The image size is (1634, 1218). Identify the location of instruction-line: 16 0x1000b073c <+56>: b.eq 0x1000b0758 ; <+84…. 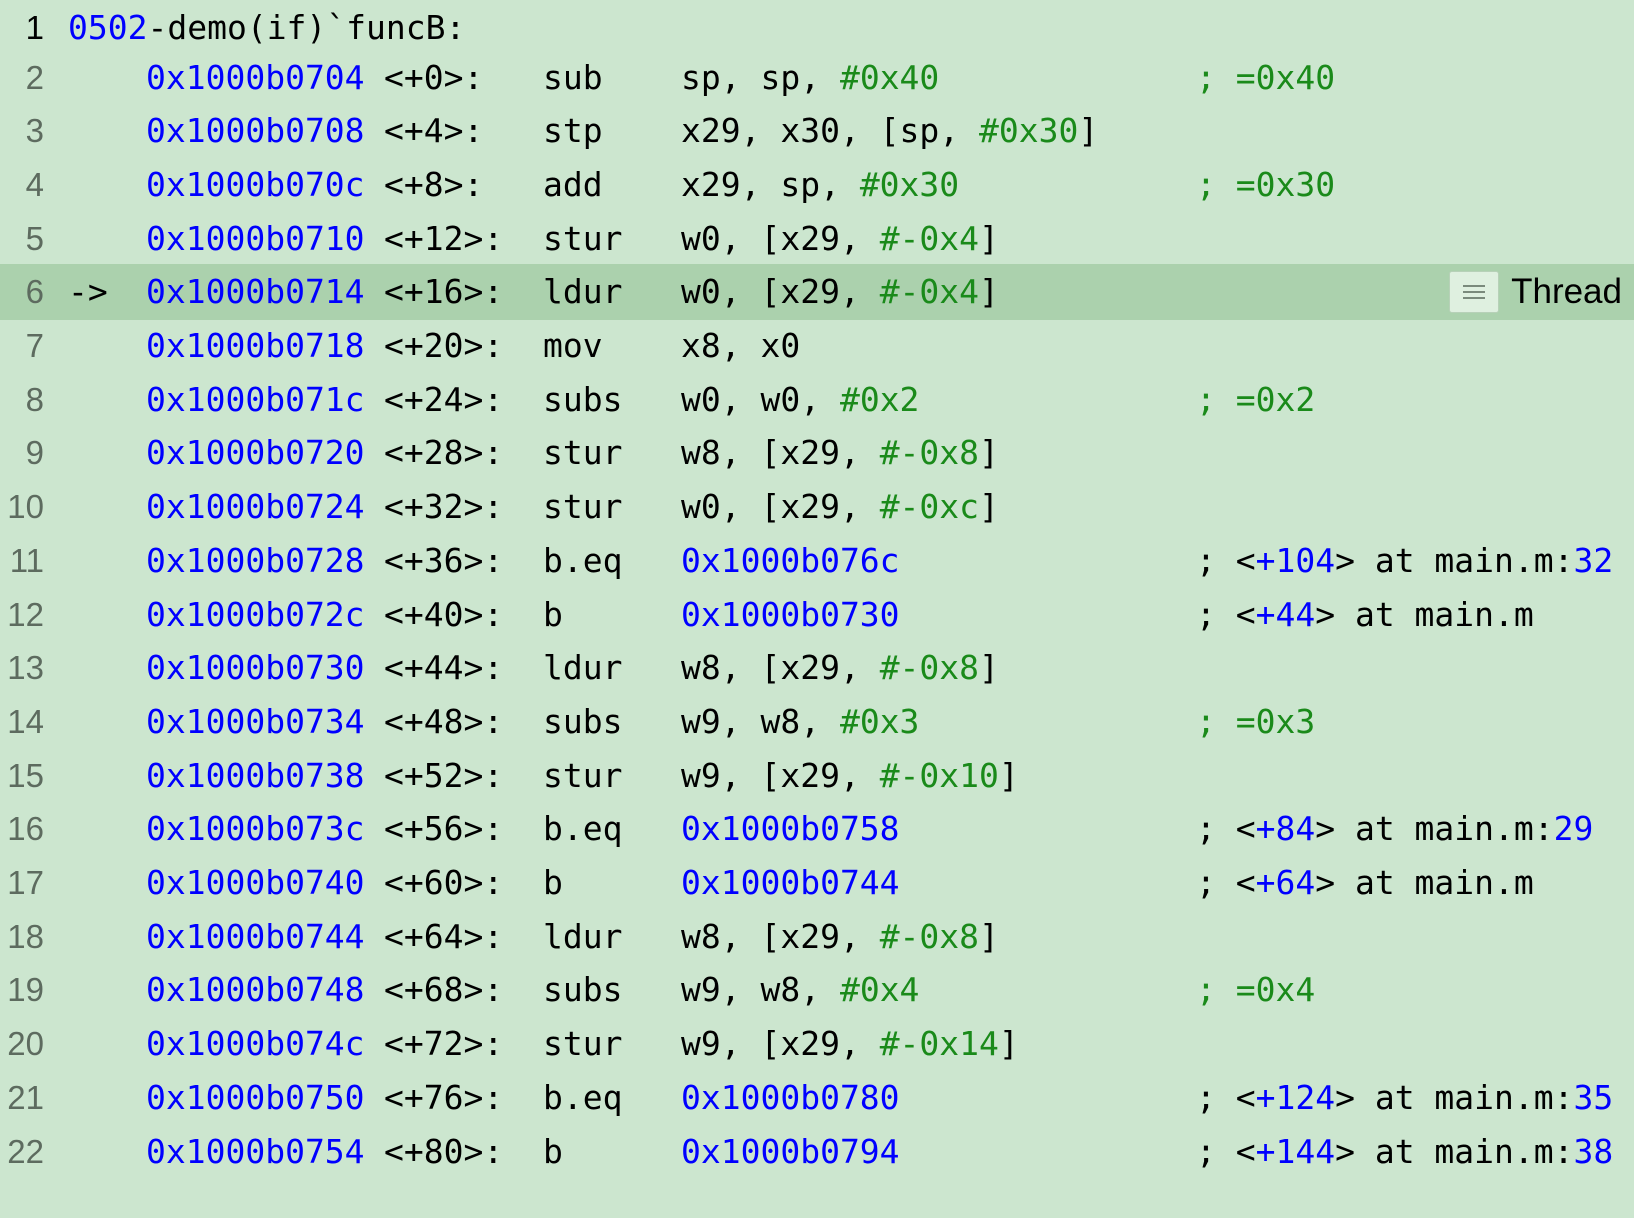
(817, 829).